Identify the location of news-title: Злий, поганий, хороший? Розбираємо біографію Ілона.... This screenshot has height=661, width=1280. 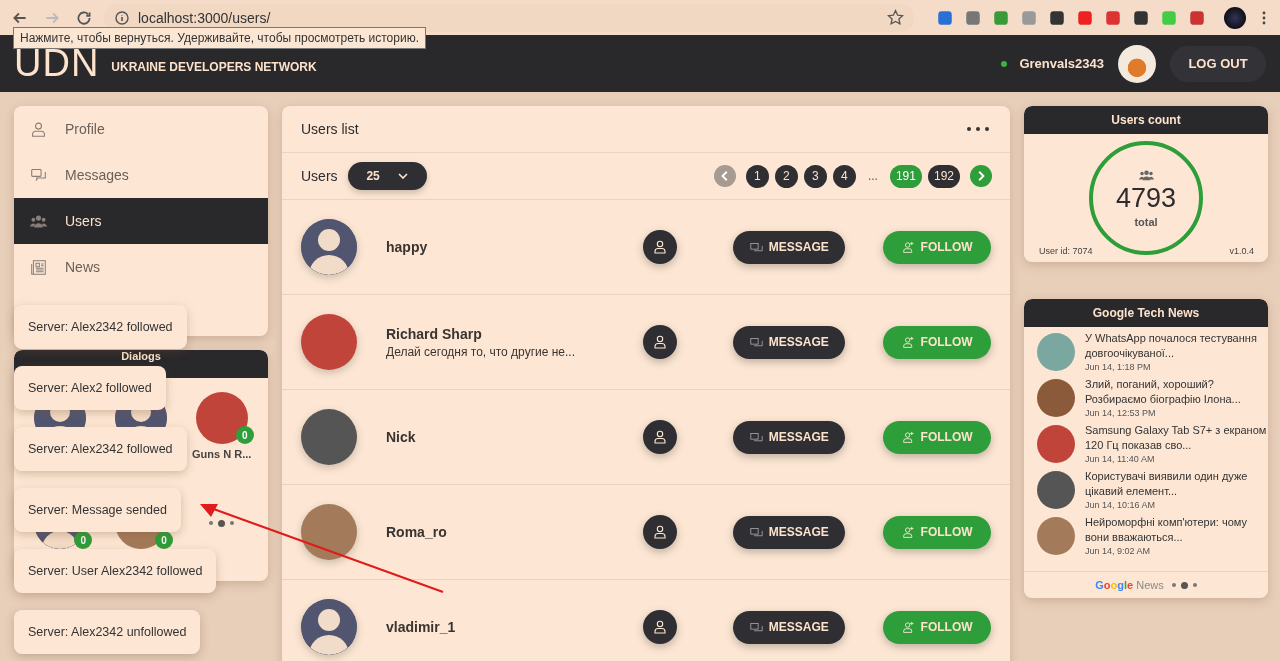
(1176, 392).